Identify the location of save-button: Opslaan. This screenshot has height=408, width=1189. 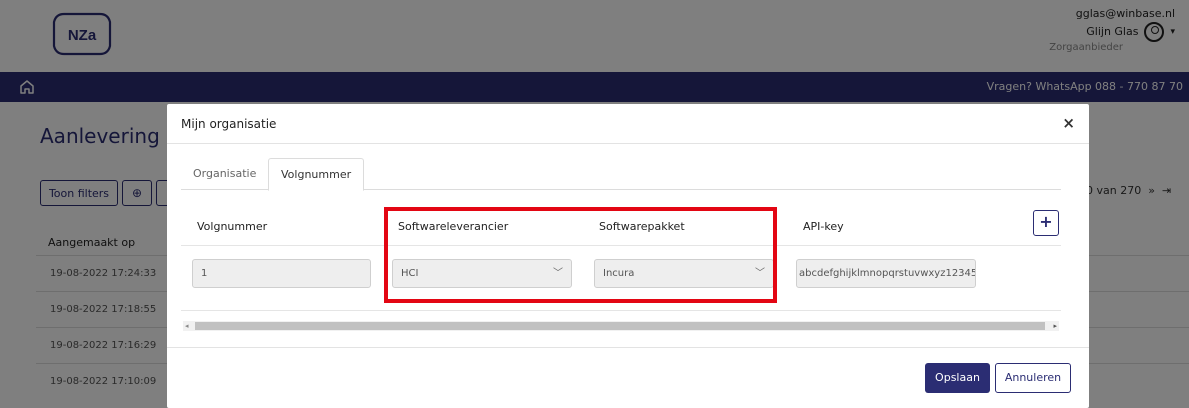
(957, 378).